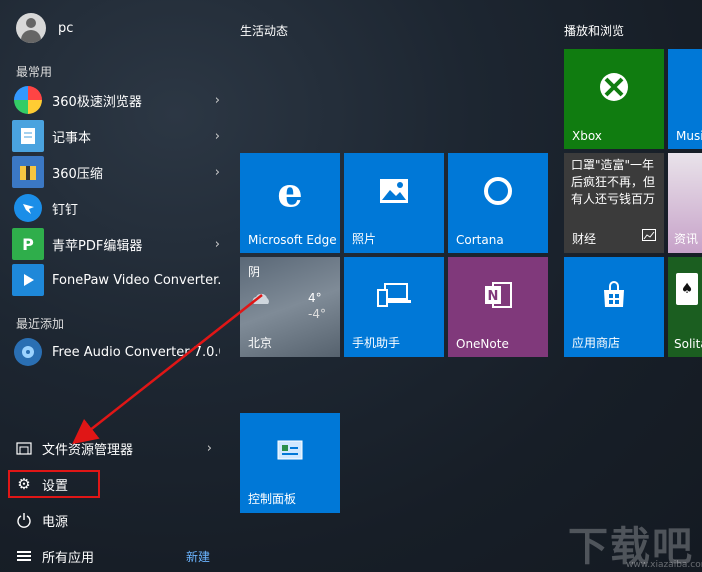 The height and width of the screenshot is (572, 702). Describe the element at coordinates (24, 520) in the screenshot. I see `power-icon` at that location.